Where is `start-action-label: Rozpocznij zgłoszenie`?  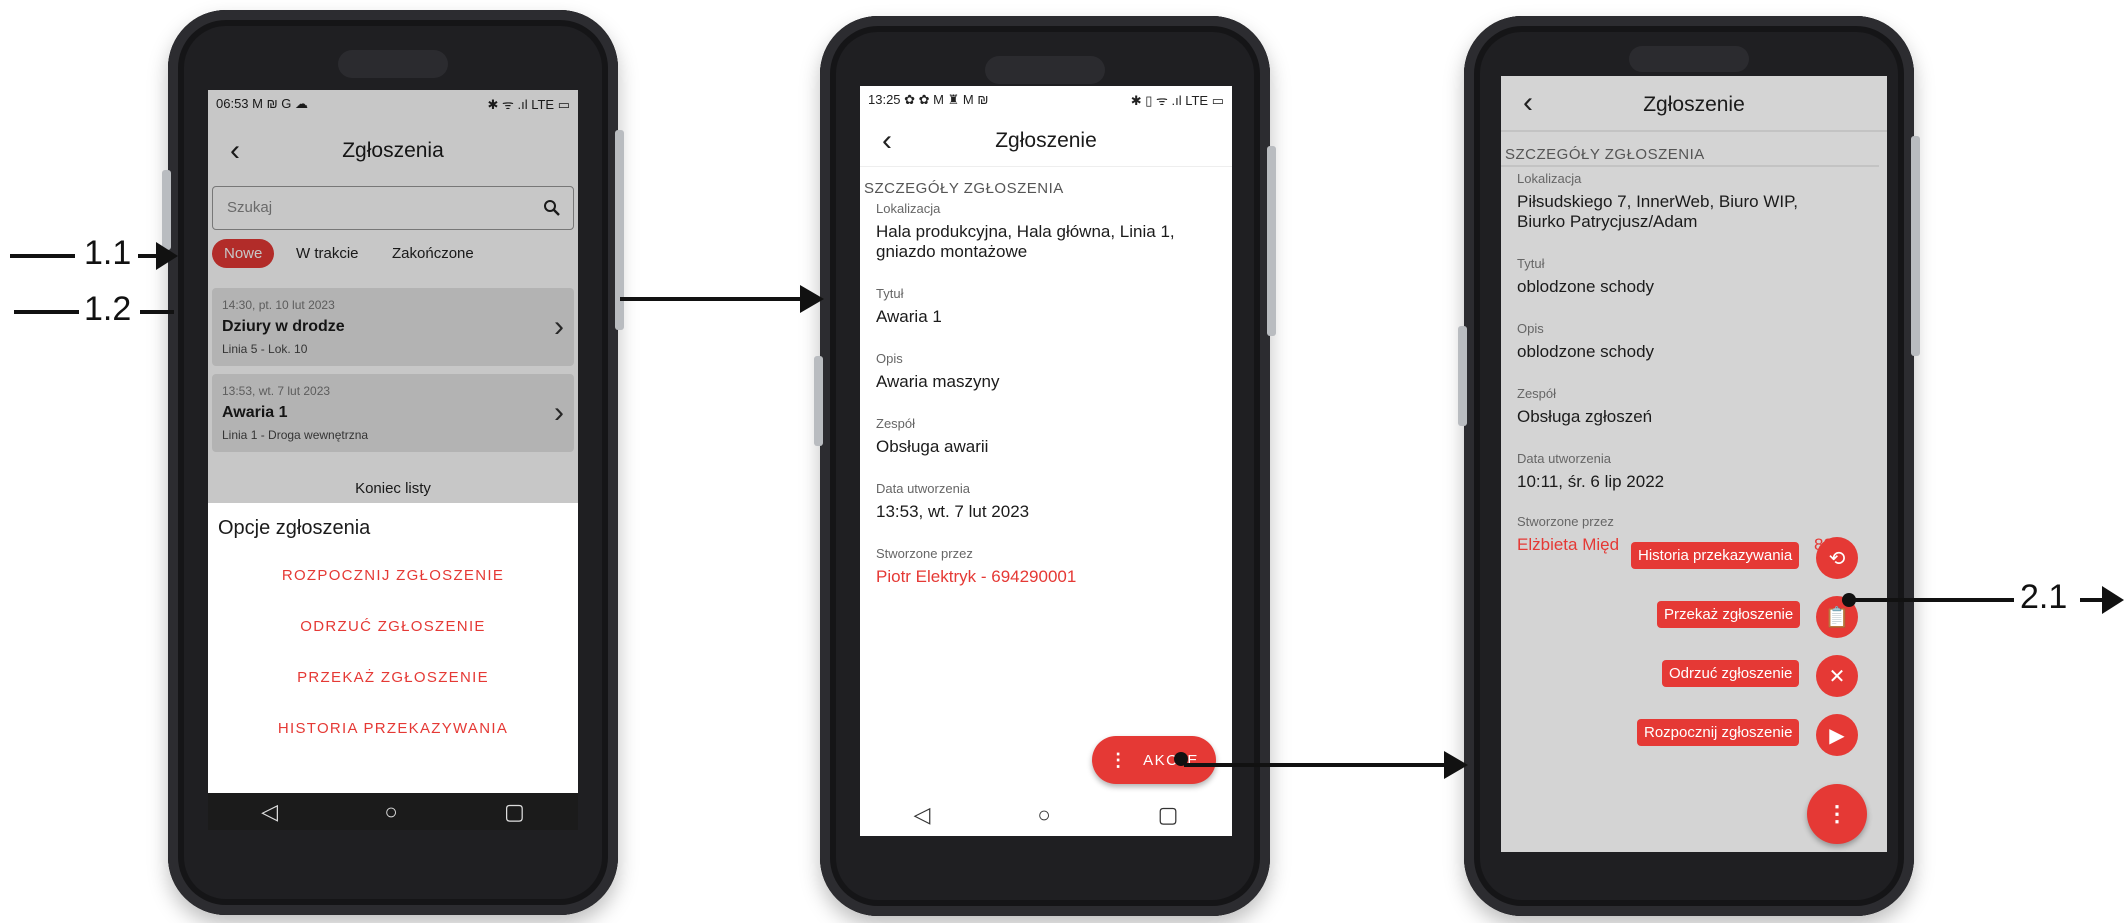 start-action-label: Rozpocznij zgłoszenie is located at coordinates (1718, 732).